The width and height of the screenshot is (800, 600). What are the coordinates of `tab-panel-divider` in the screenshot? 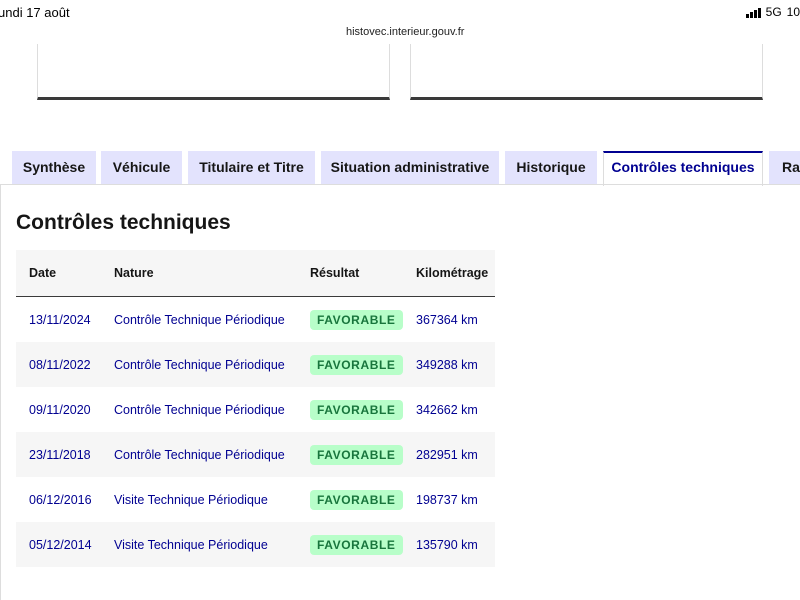 It's located at (400, 184).